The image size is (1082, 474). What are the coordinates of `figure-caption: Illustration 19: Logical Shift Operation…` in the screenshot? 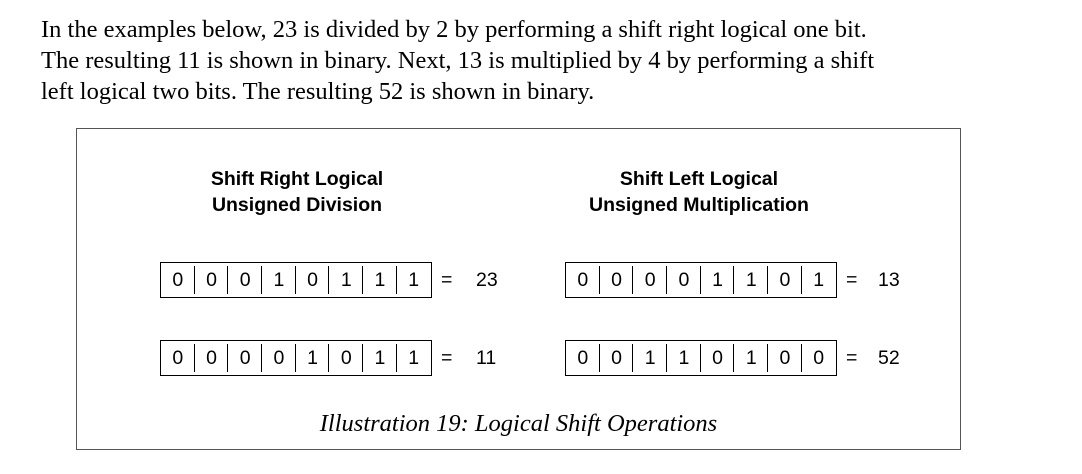 It's located at (518, 423).